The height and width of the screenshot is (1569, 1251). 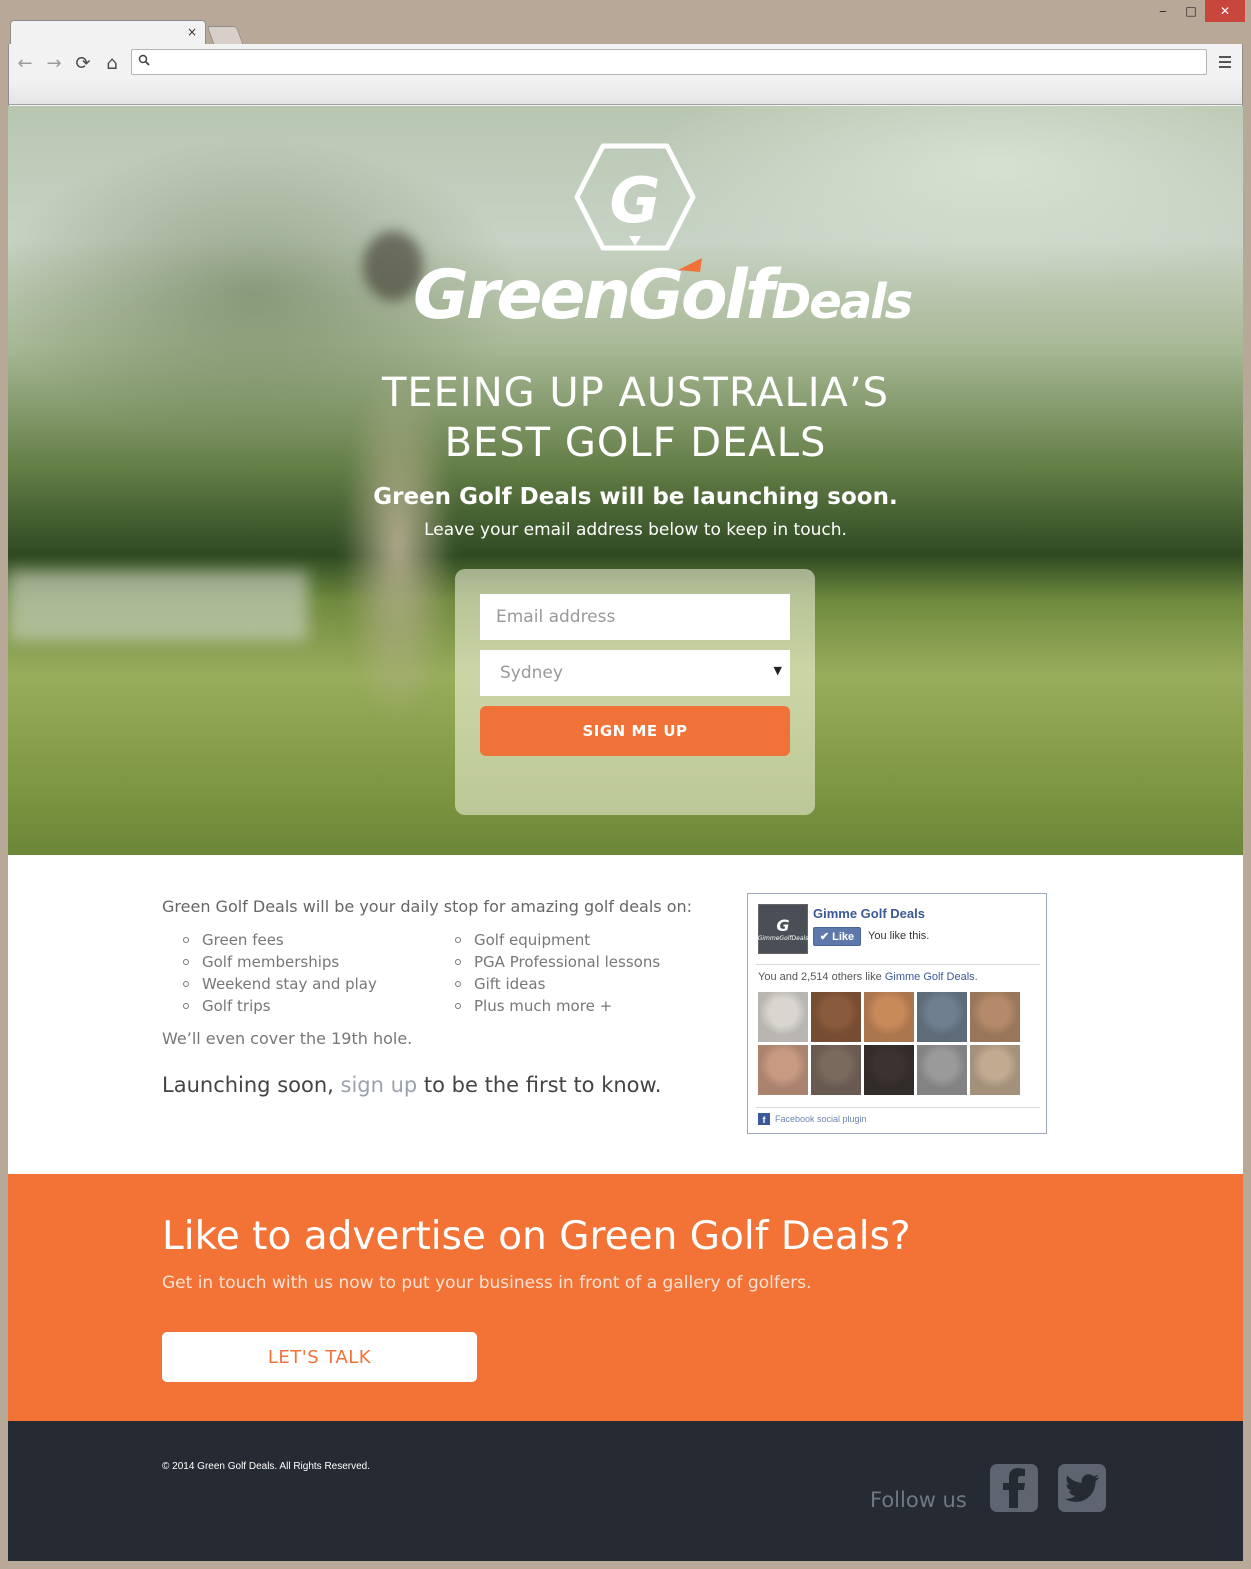 I want to click on toolbar-bottom-strip, so click(x=625, y=92).